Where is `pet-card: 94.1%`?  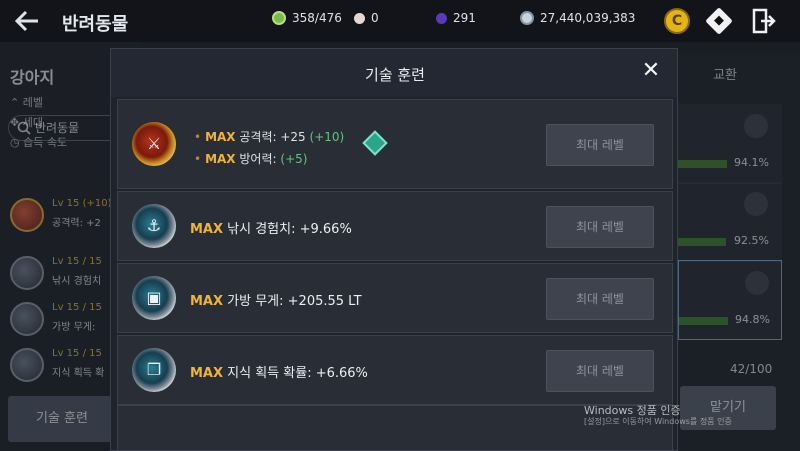
pet-card: 94.1% is located at coordinates (730, 144).